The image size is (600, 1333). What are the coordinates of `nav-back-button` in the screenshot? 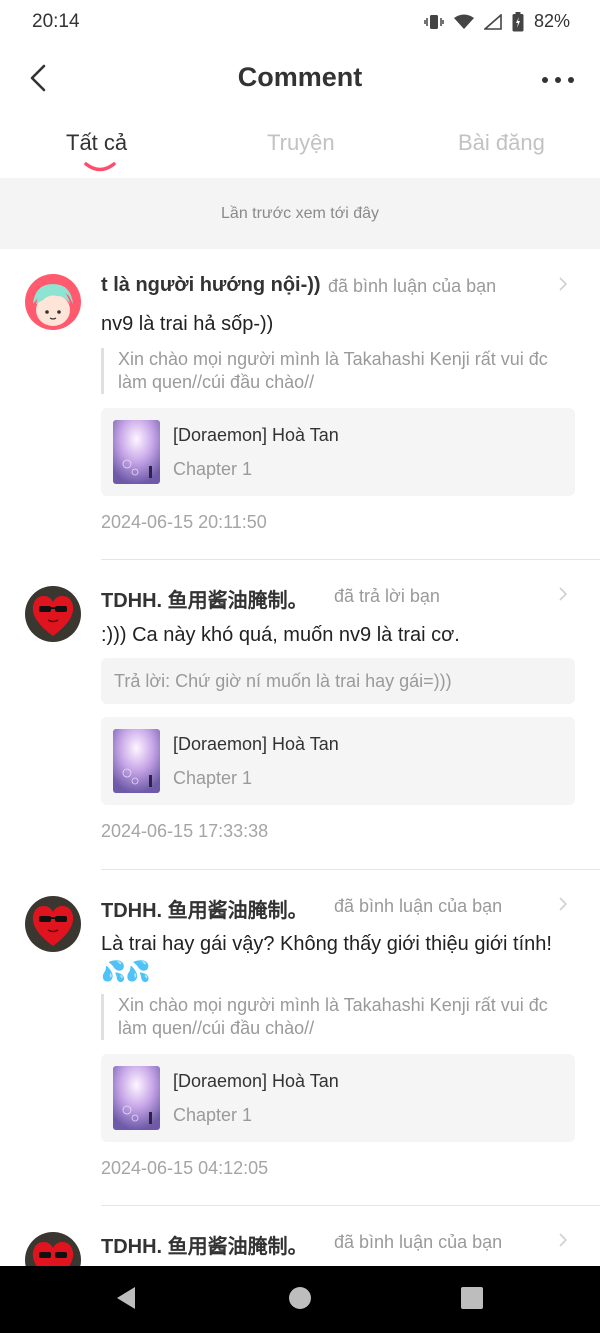 It's located at (126, 1300).